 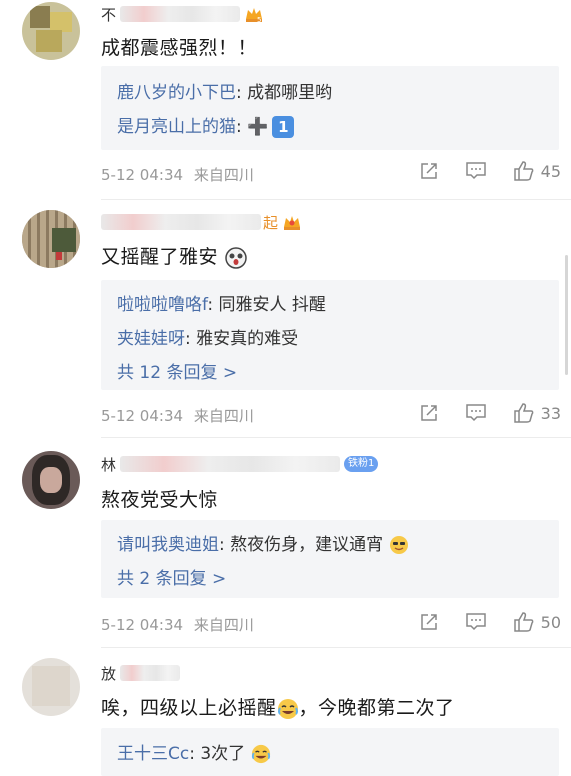 I want to click on username: 林 铁粉1, so click(x=240, y=464).